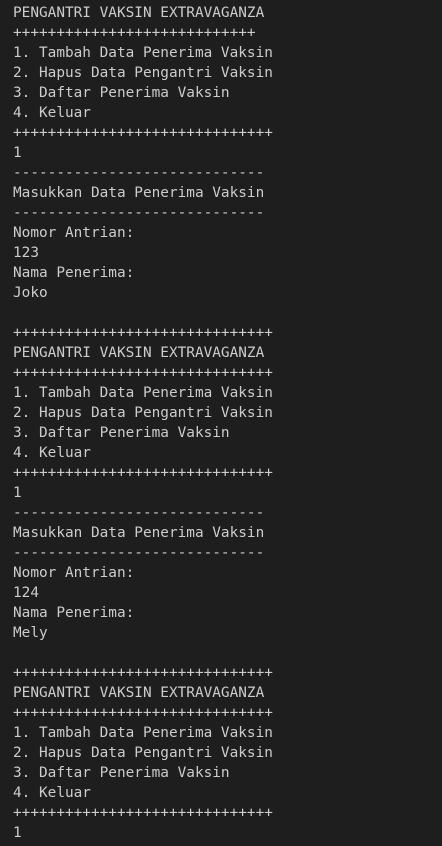  What do you see at coordinates (26, 253) in the screenshot?
I see `terminal-line: 123` at bounding box center [26, 253].